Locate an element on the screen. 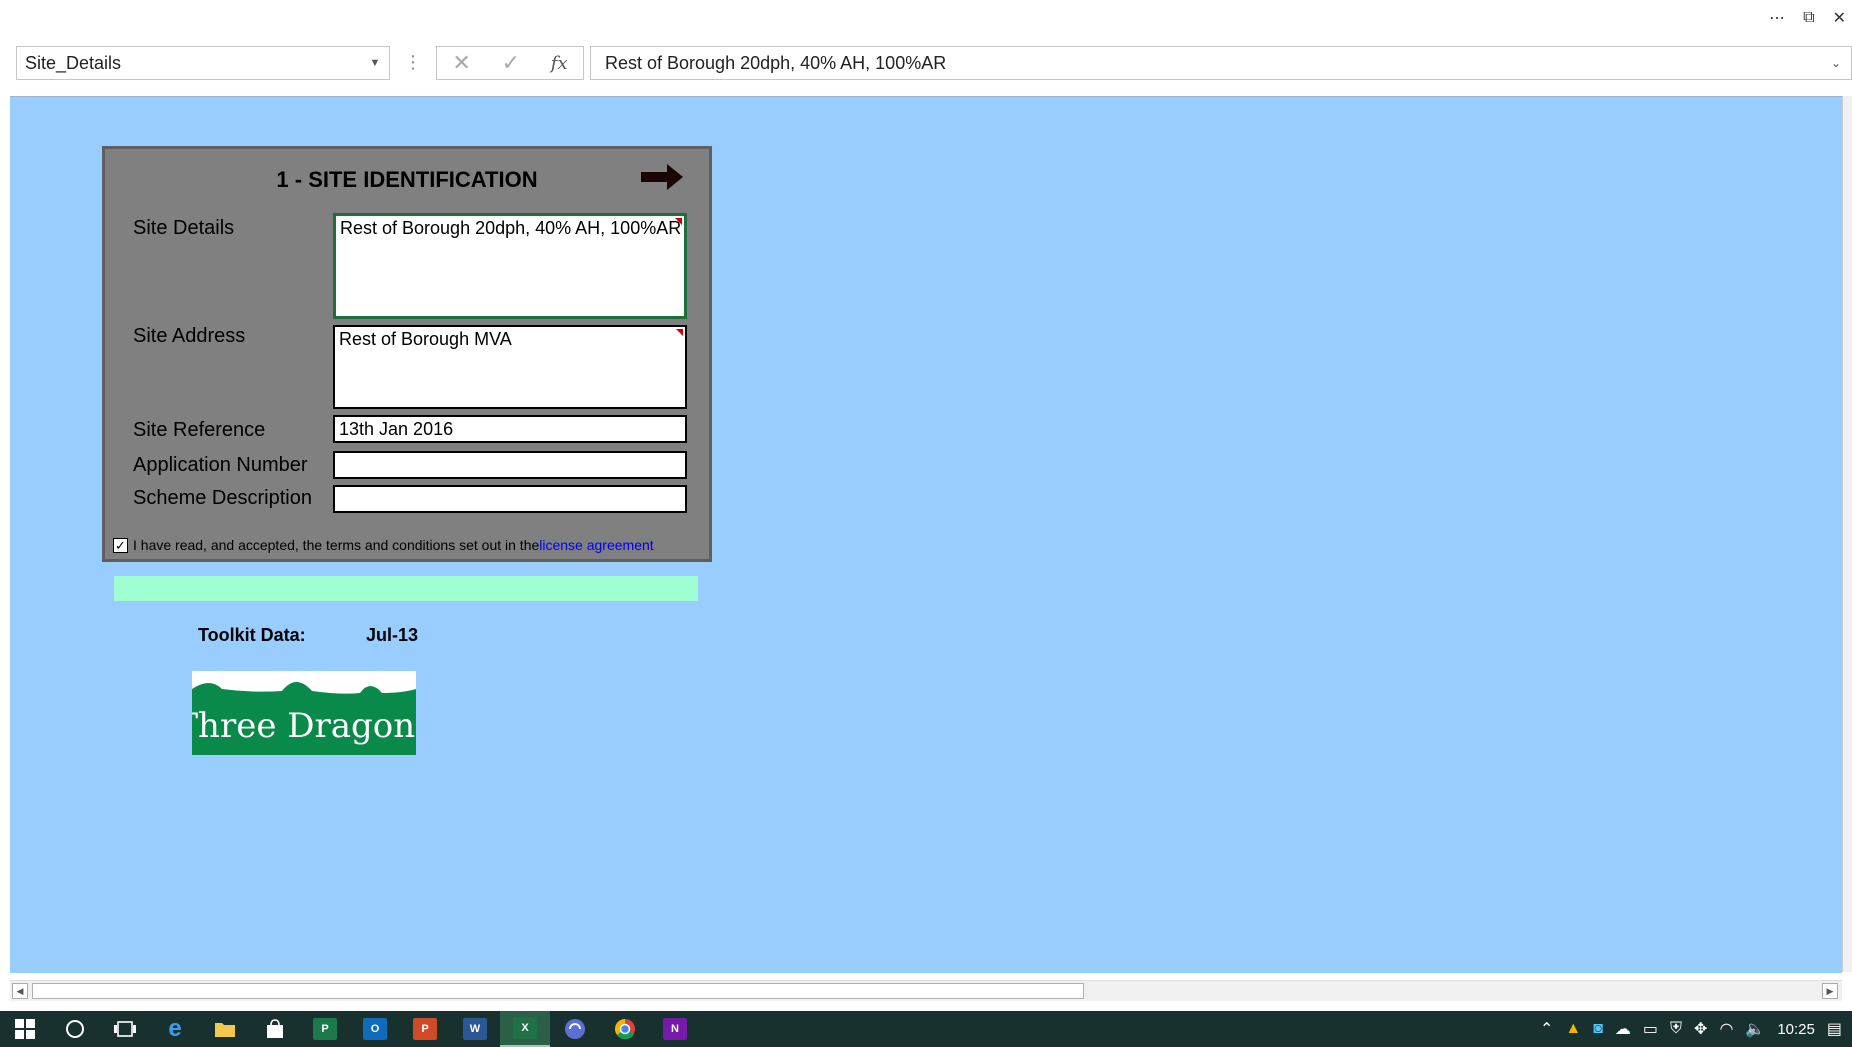 The image size is (1852, 1047). file-explorer-icon is located at coordinates (225, 1029).